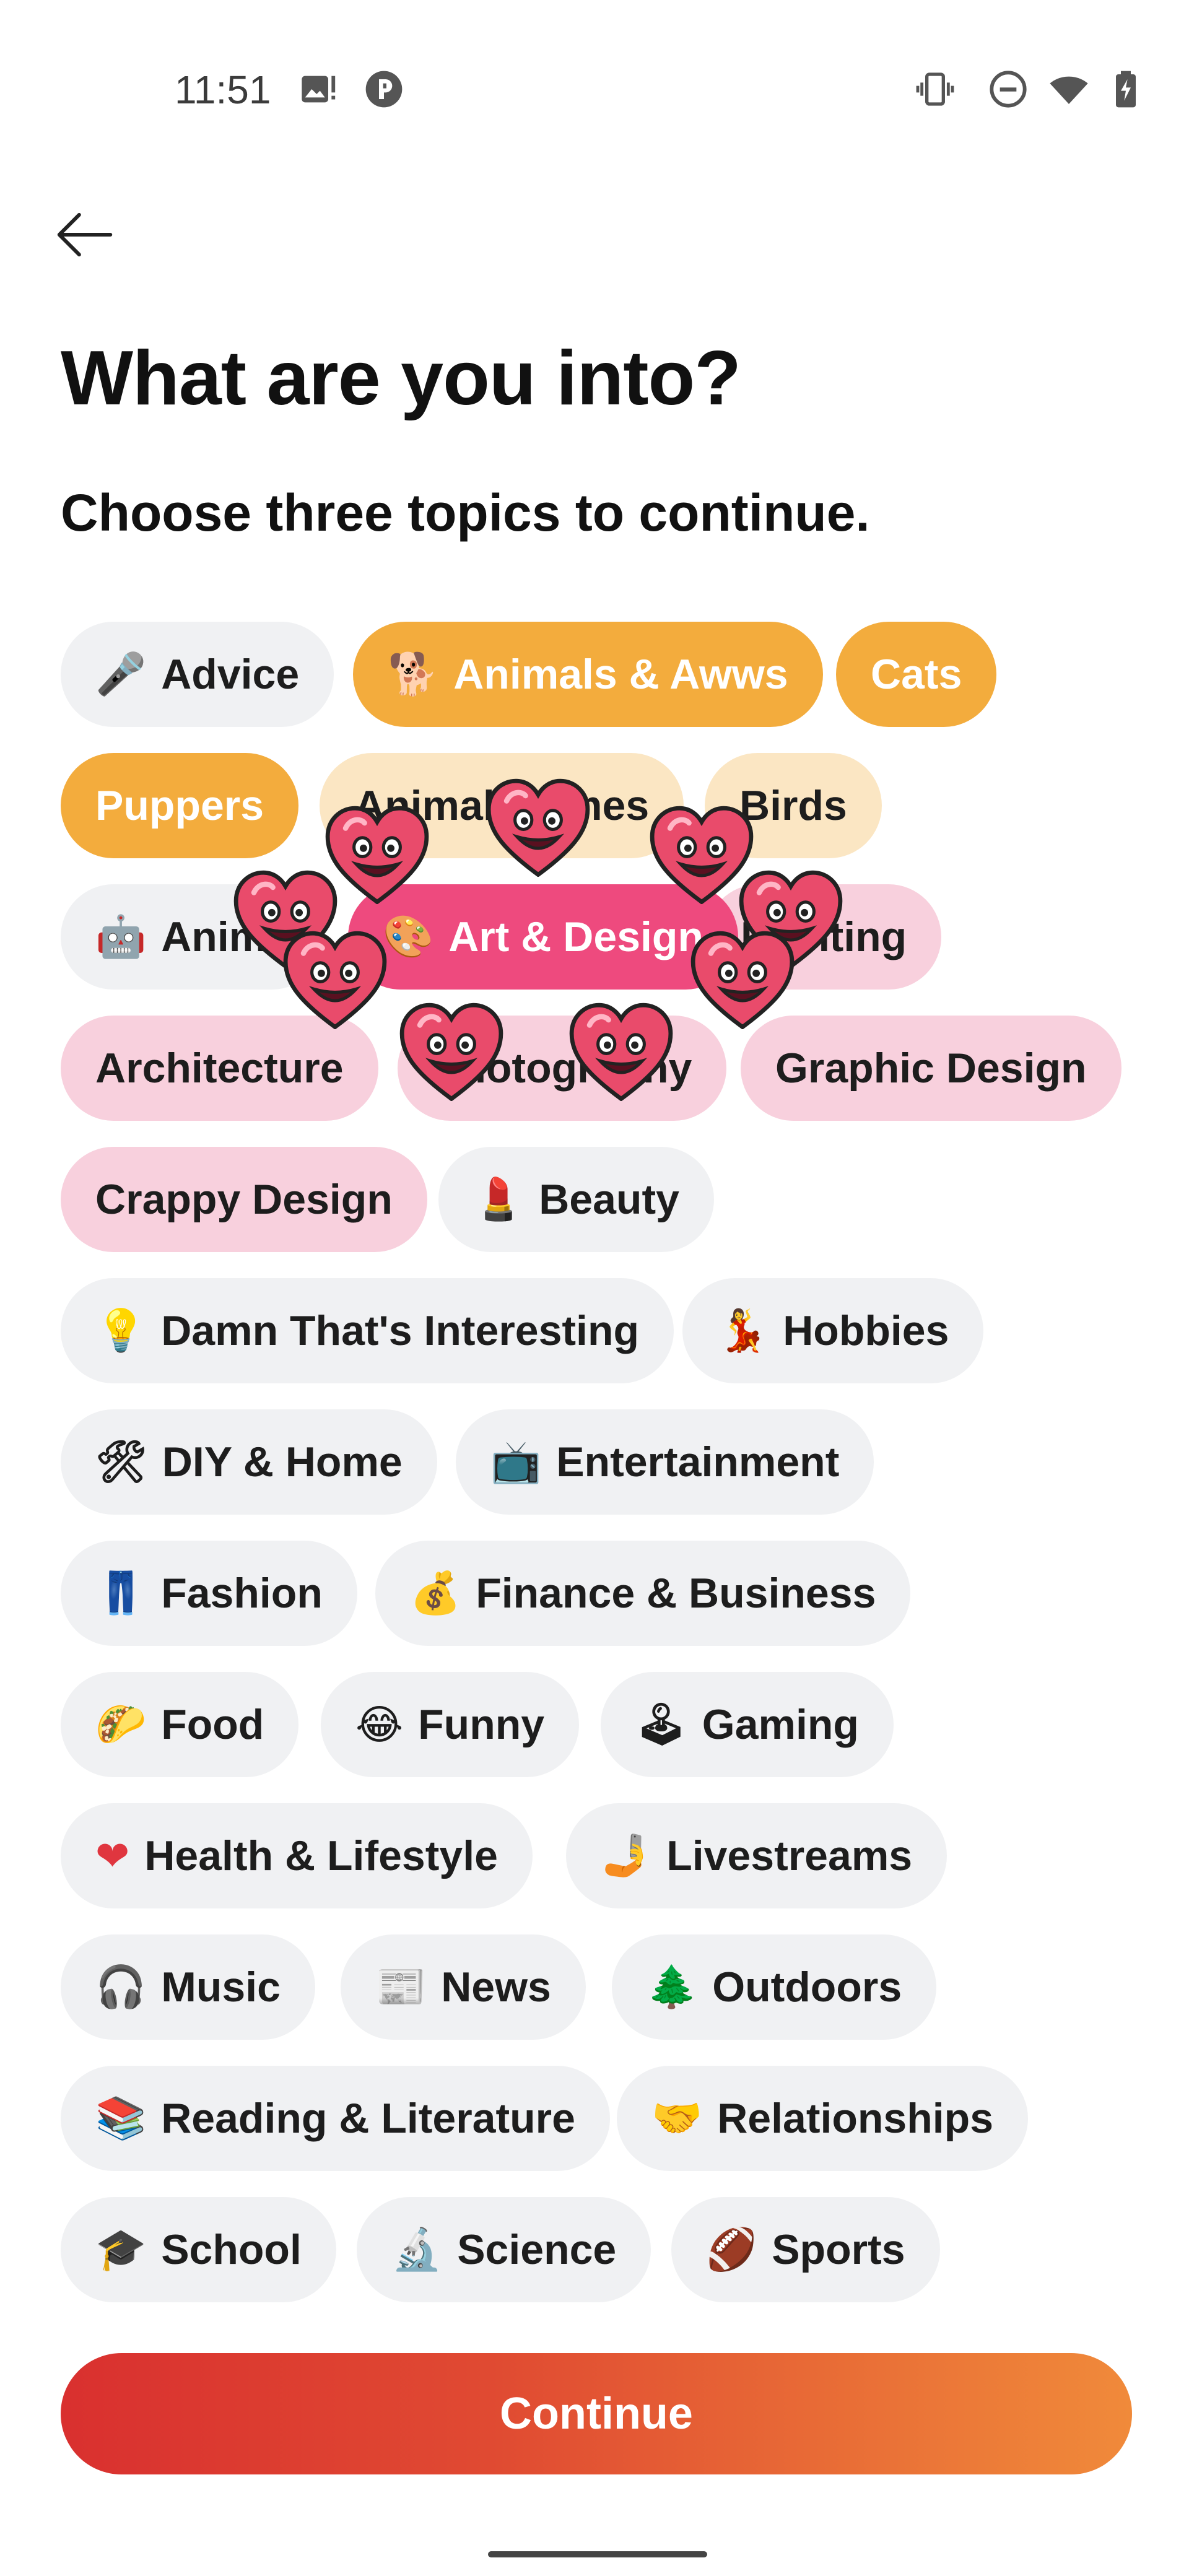 This screenshot has width=1189, height=2576. What do you see at coordinates (866, 1330) in the screenshot?
I see `topic-label: Hobbies` at bounding box center [866, 1330].